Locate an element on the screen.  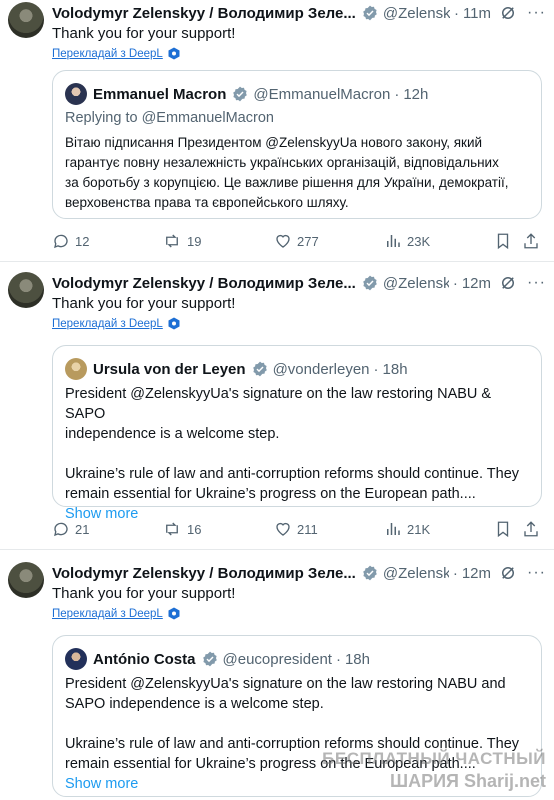
like-button: 211 is located at coordinates (296, 529).